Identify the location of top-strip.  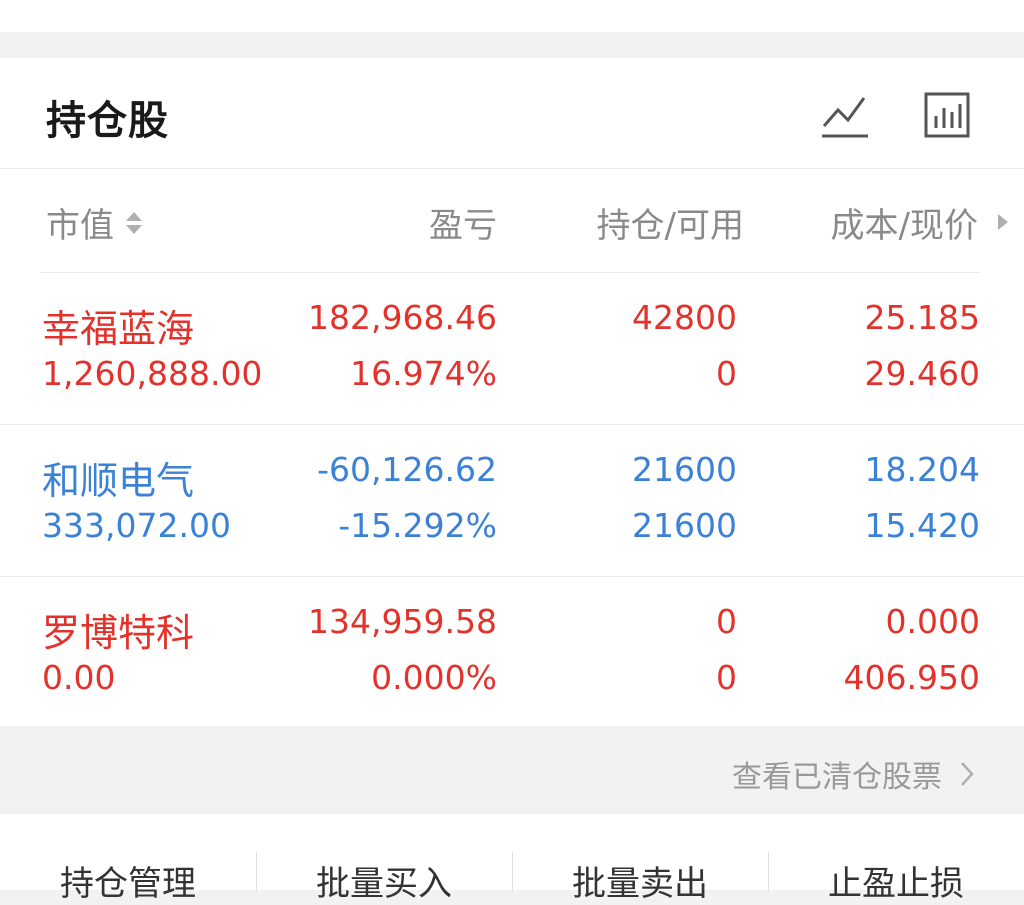
(512, 16).